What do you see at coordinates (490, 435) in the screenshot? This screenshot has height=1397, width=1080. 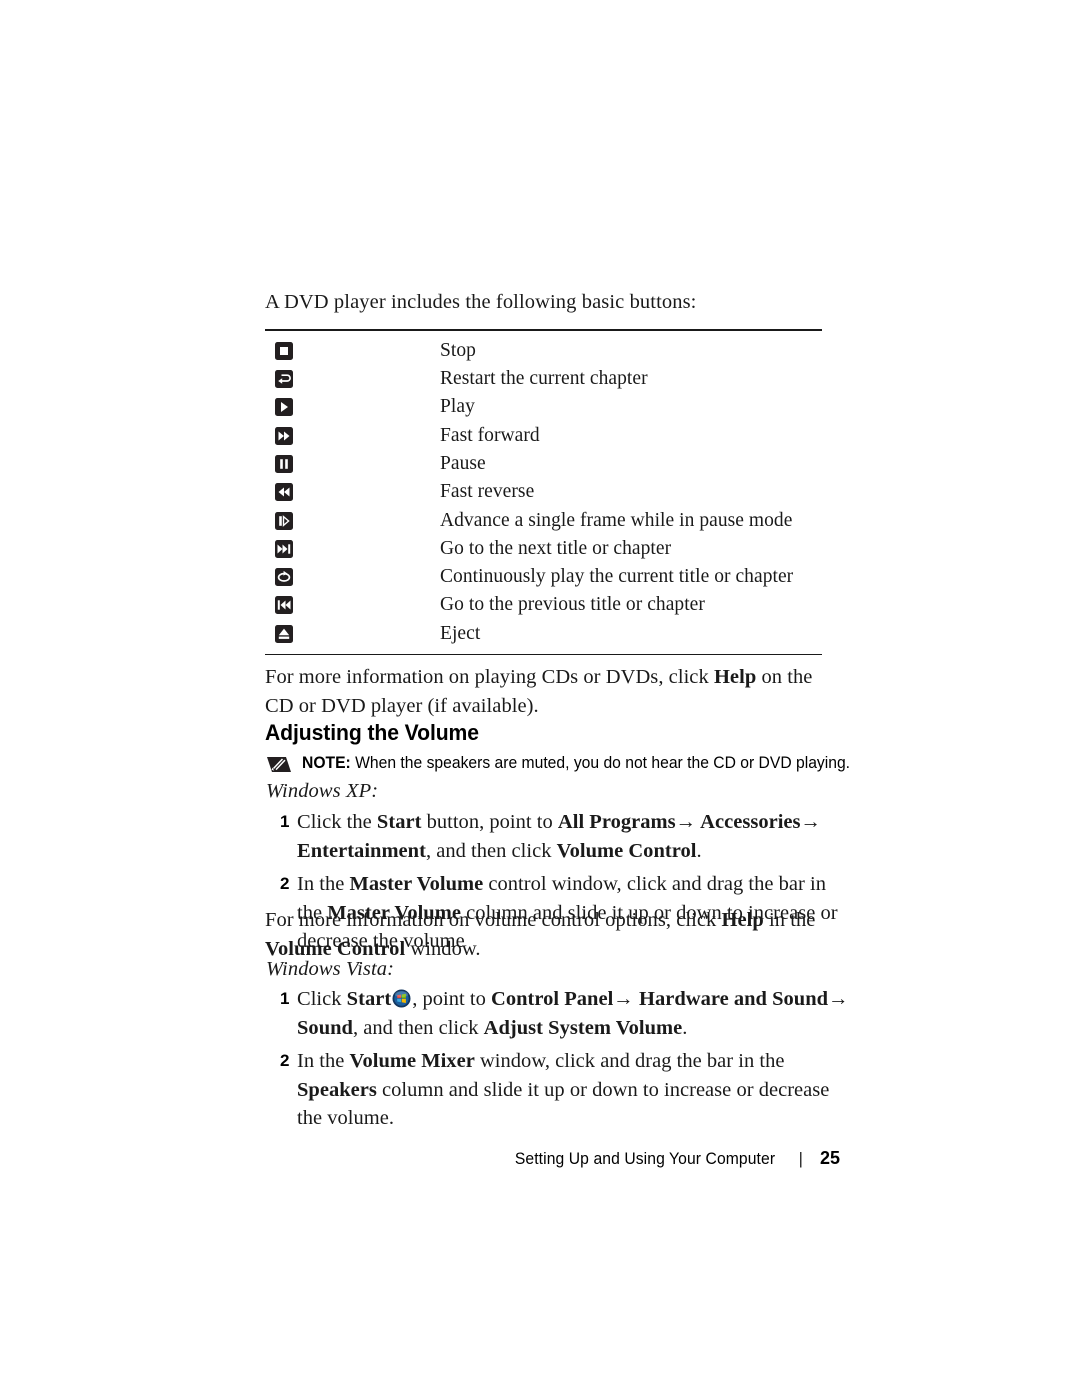 I see `table-cell-description: Fast forward` at bounding box center [490, 435].